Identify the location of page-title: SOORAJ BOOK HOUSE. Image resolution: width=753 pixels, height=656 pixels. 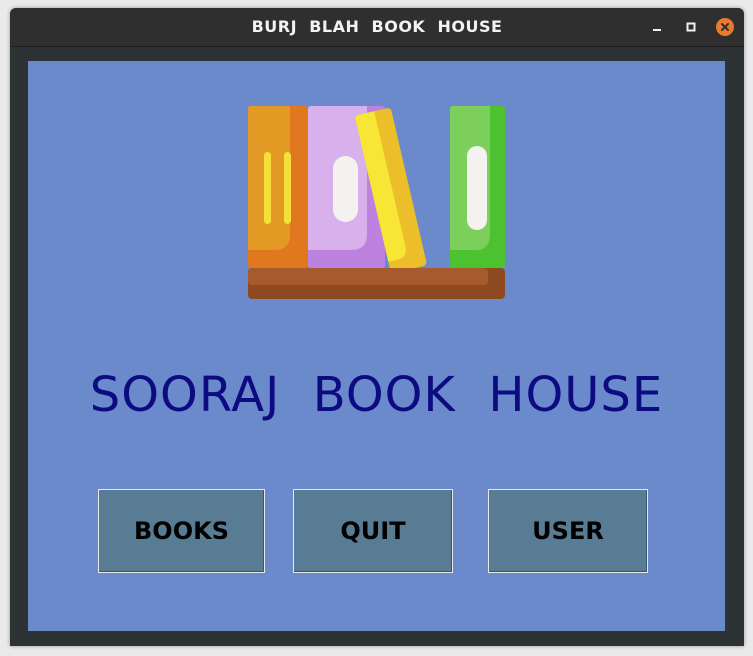
(376, 395).